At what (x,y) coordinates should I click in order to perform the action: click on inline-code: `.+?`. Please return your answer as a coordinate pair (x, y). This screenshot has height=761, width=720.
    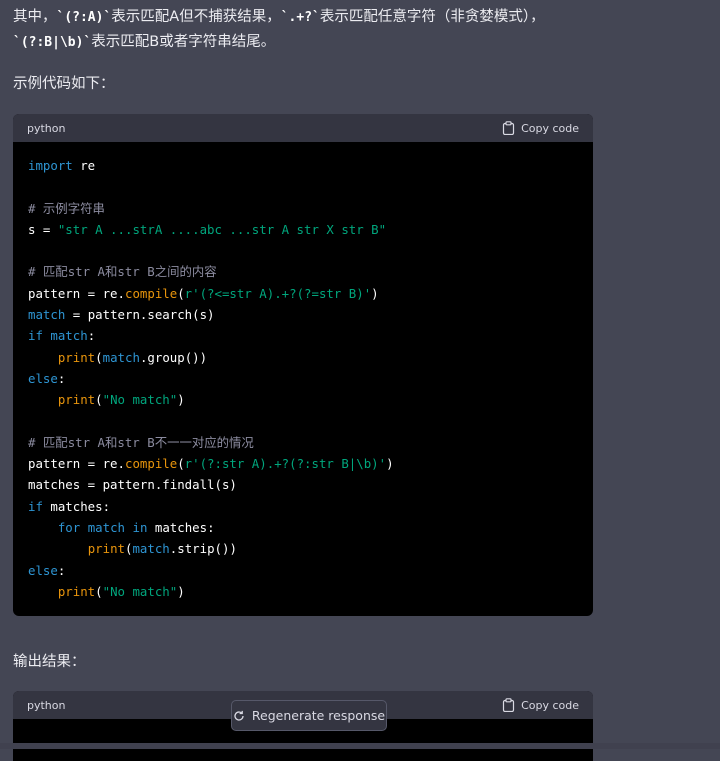
    Looking at the image, I should click on (300, 17).